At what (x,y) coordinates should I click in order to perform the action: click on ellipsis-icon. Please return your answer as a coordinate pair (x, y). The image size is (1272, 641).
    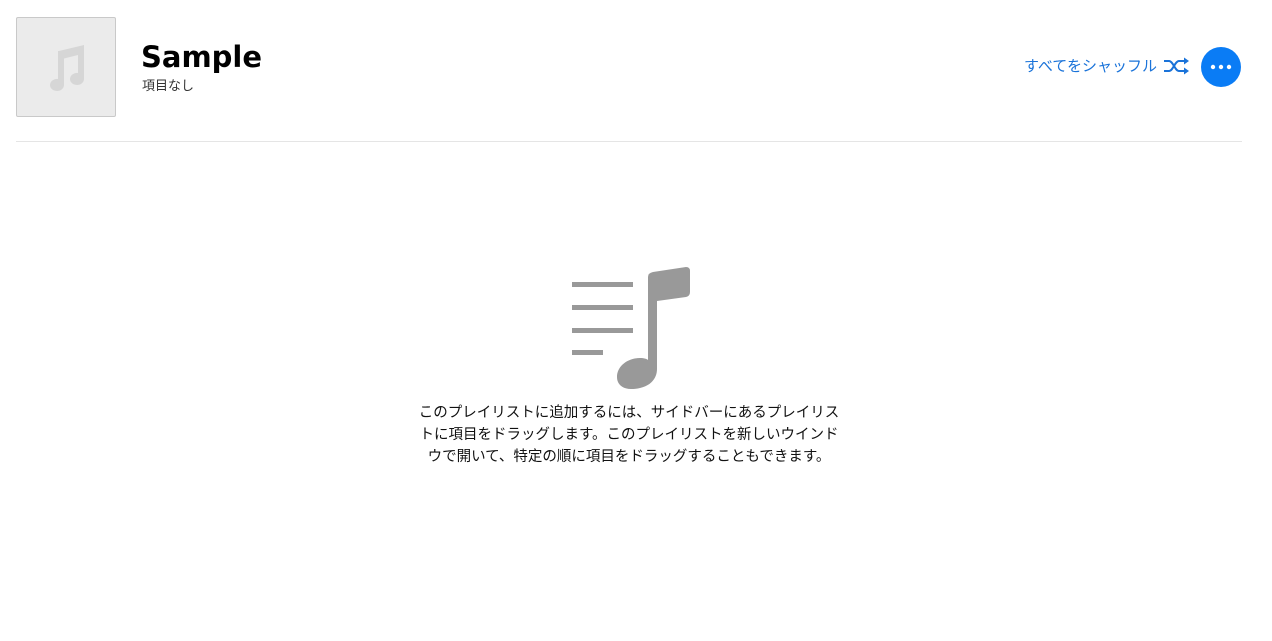
    Looking at the image, I should click on (1221, 67).